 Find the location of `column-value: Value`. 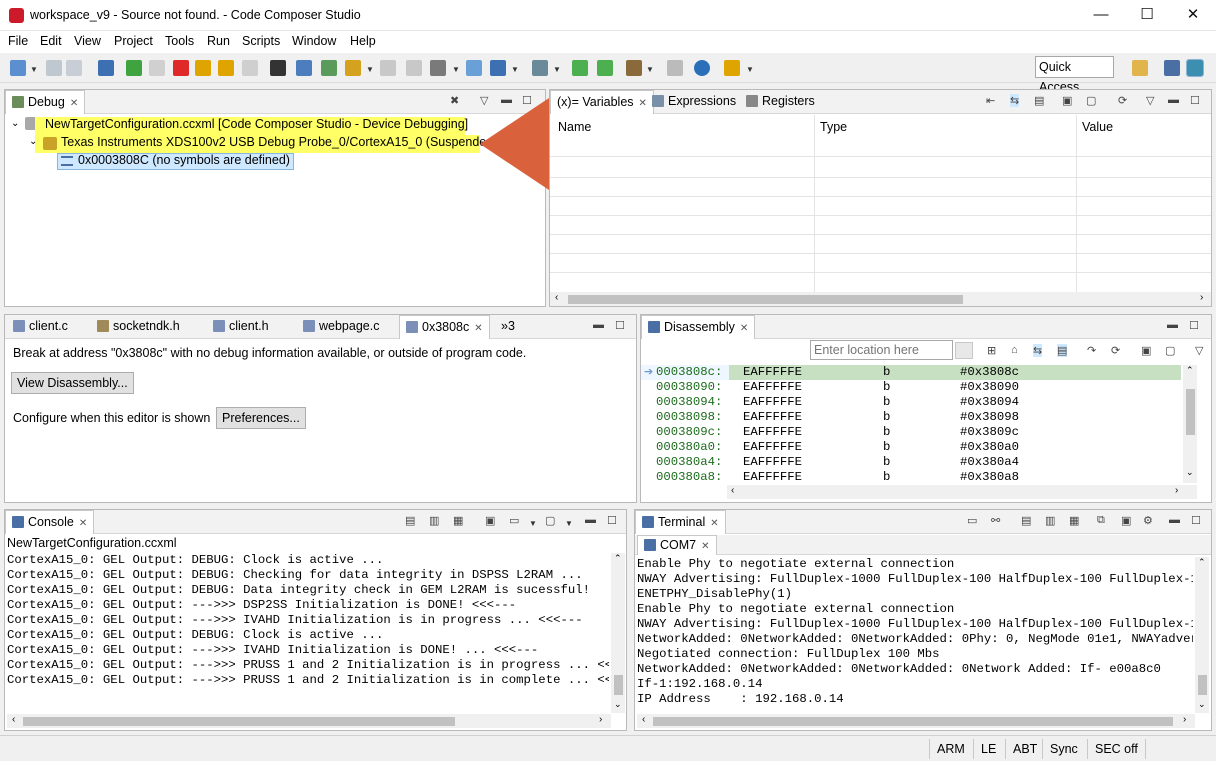

column-value: Value is located at coordinates (1097, 127).